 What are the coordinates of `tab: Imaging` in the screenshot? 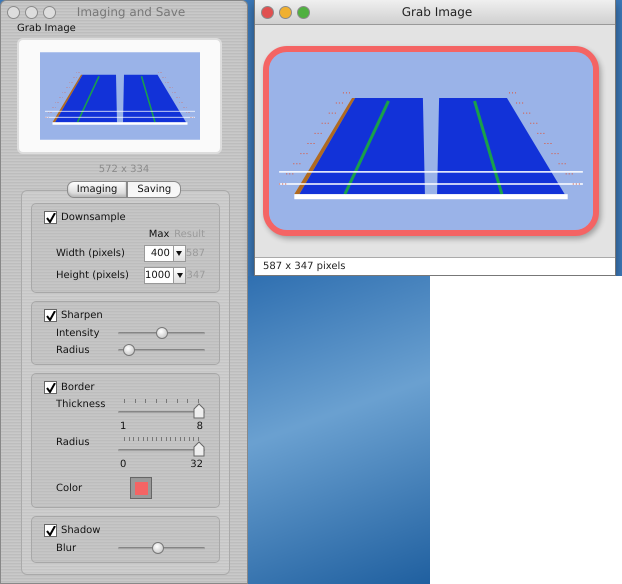 It's located at (97, 189).